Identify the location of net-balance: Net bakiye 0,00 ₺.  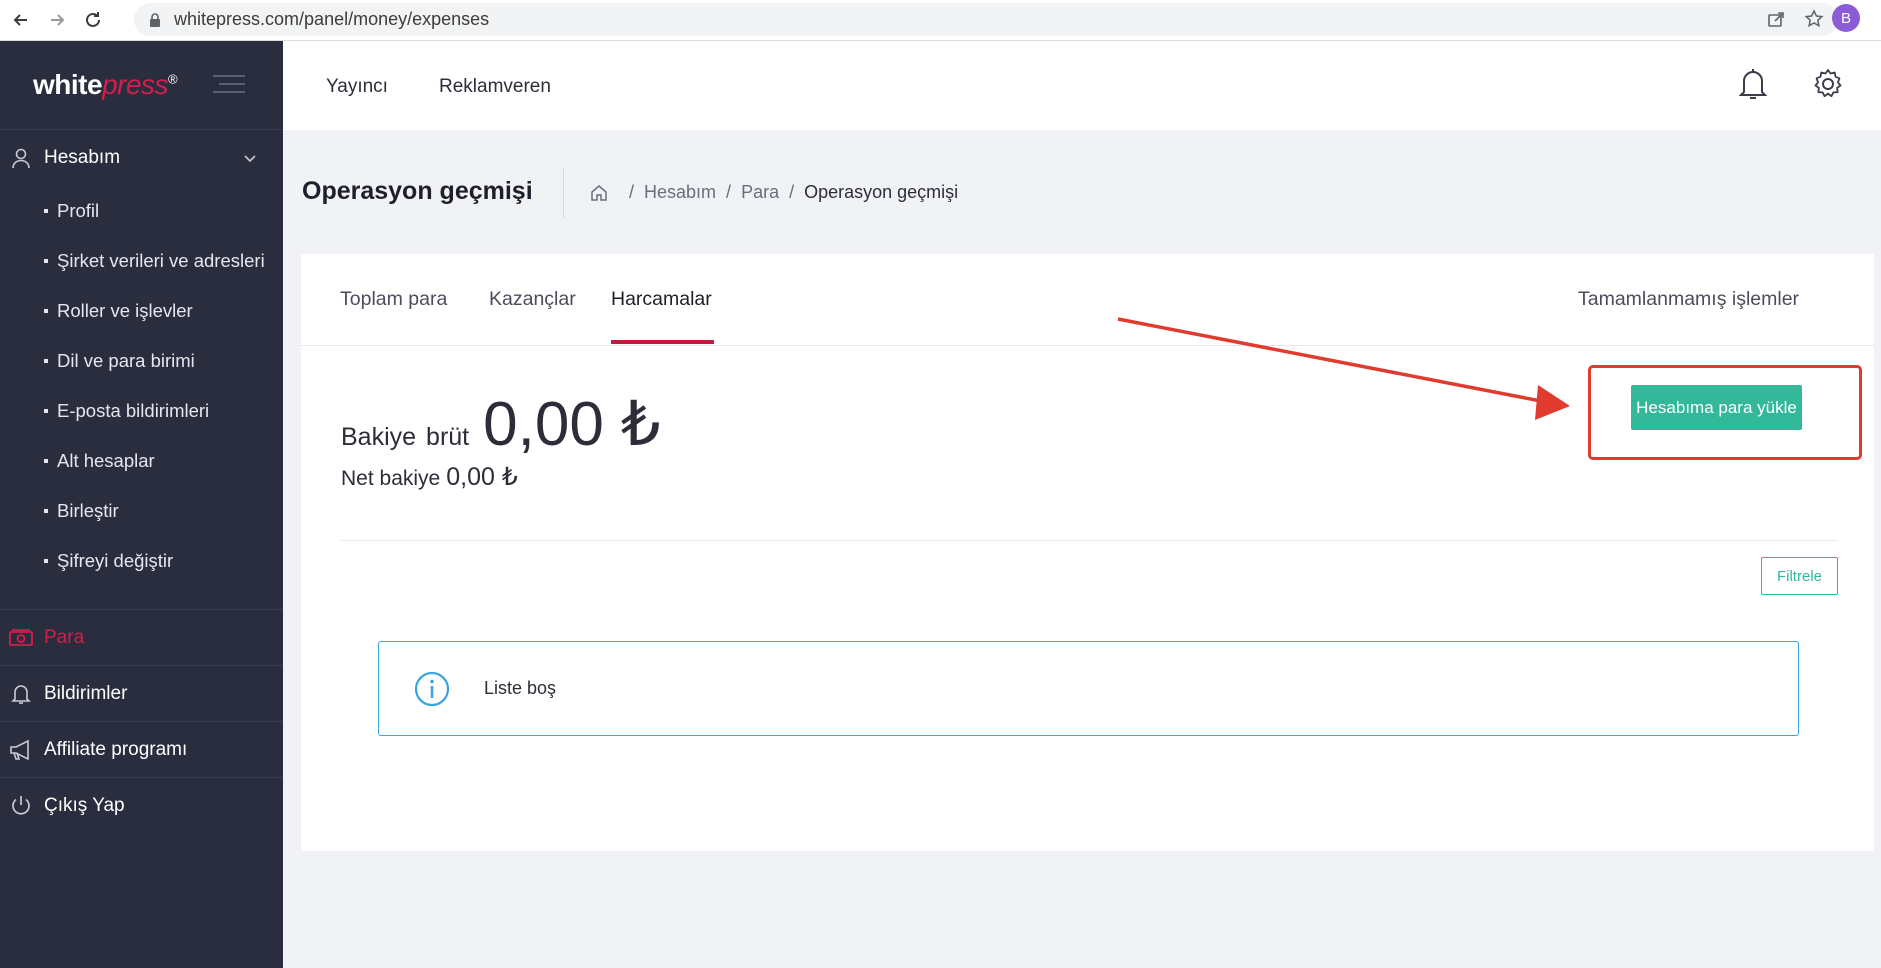
(429, 477).